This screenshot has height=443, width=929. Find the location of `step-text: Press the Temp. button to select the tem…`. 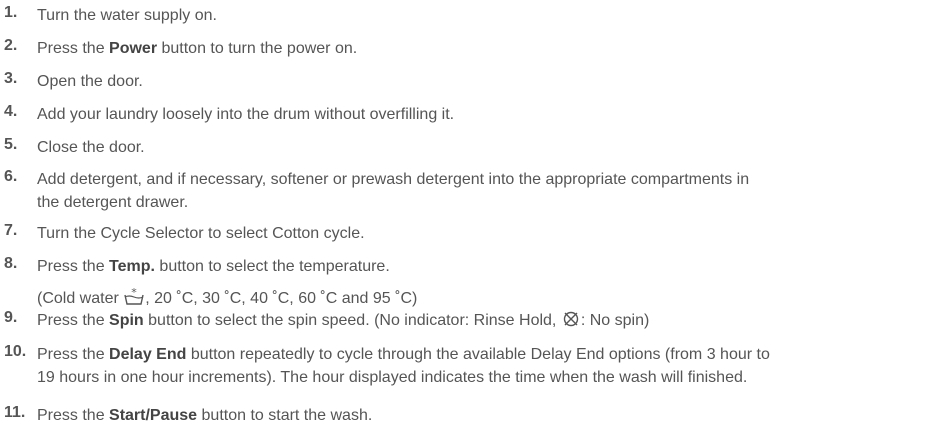

step-text: Press the Temp. button to select the tem… is located at coordinates (481, 284).